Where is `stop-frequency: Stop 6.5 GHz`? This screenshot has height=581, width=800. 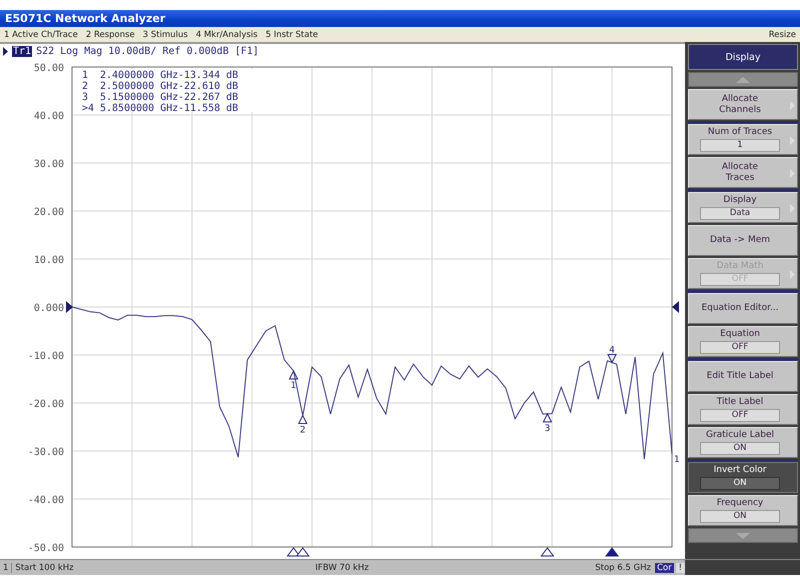
stop-frequency: Stop 6.5 GHz is located at coordinates (623, 567).